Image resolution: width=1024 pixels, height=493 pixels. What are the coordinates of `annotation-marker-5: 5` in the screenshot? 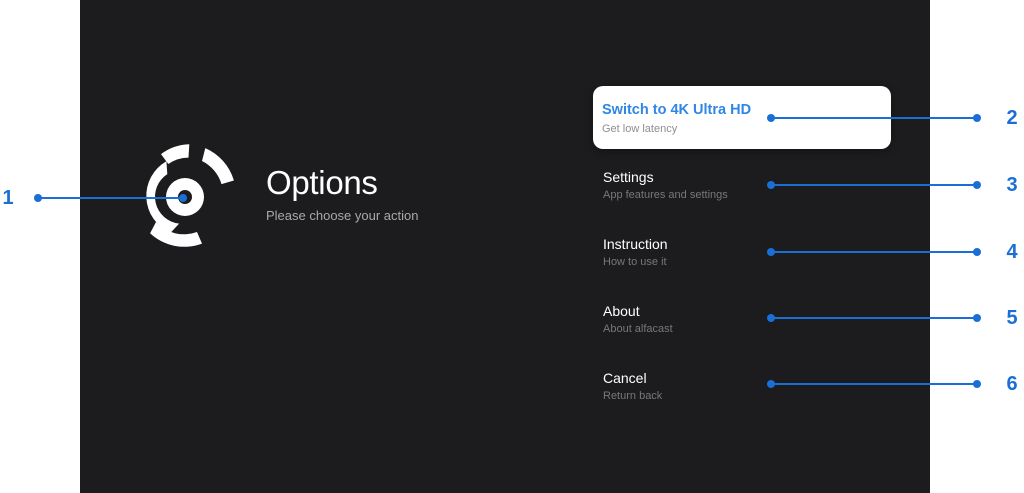 It's located at (1012, 318).